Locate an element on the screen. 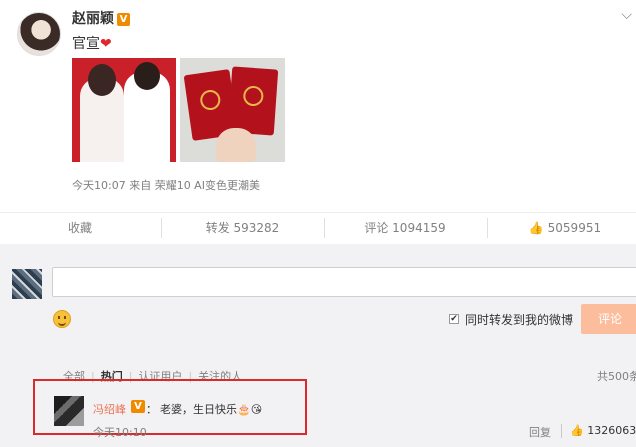 The width and height of the screenshot is (636, 447). favorite-button: 收藏 is located at coordinates (80, 228).